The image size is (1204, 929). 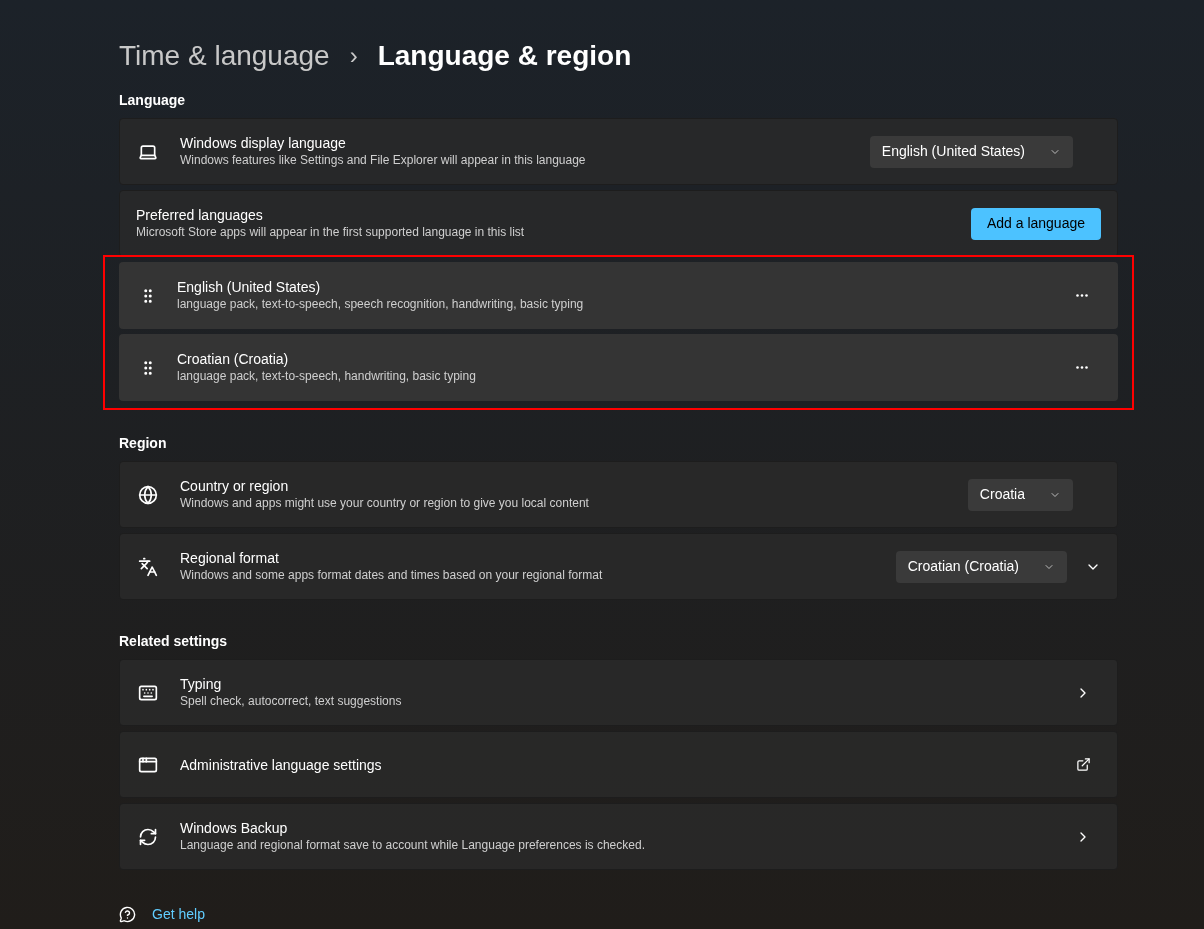 What do you see at coordinates (148, 566) in the screenshot?
I see `language-icon` at bounding box center [148, 566].